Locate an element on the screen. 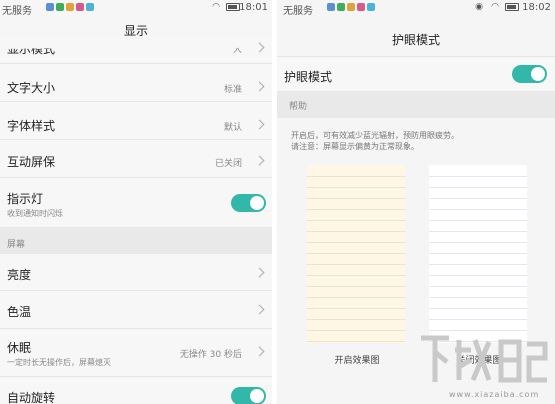 The width and height of the screenshot is (555, 404). page-title: 显示 is located at coordinates (135, 31).